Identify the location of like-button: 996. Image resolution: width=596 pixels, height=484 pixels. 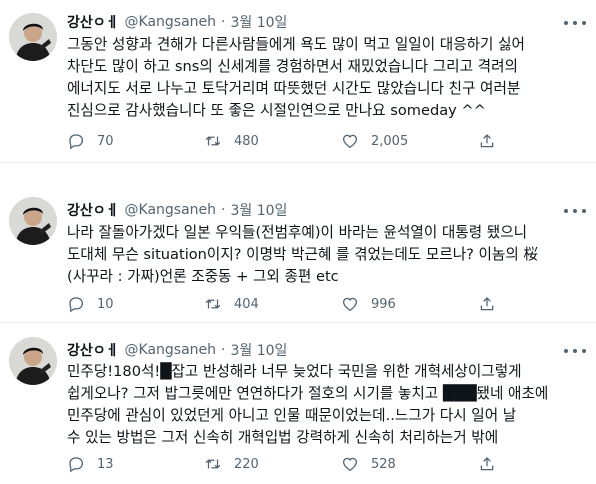
(409, 304).